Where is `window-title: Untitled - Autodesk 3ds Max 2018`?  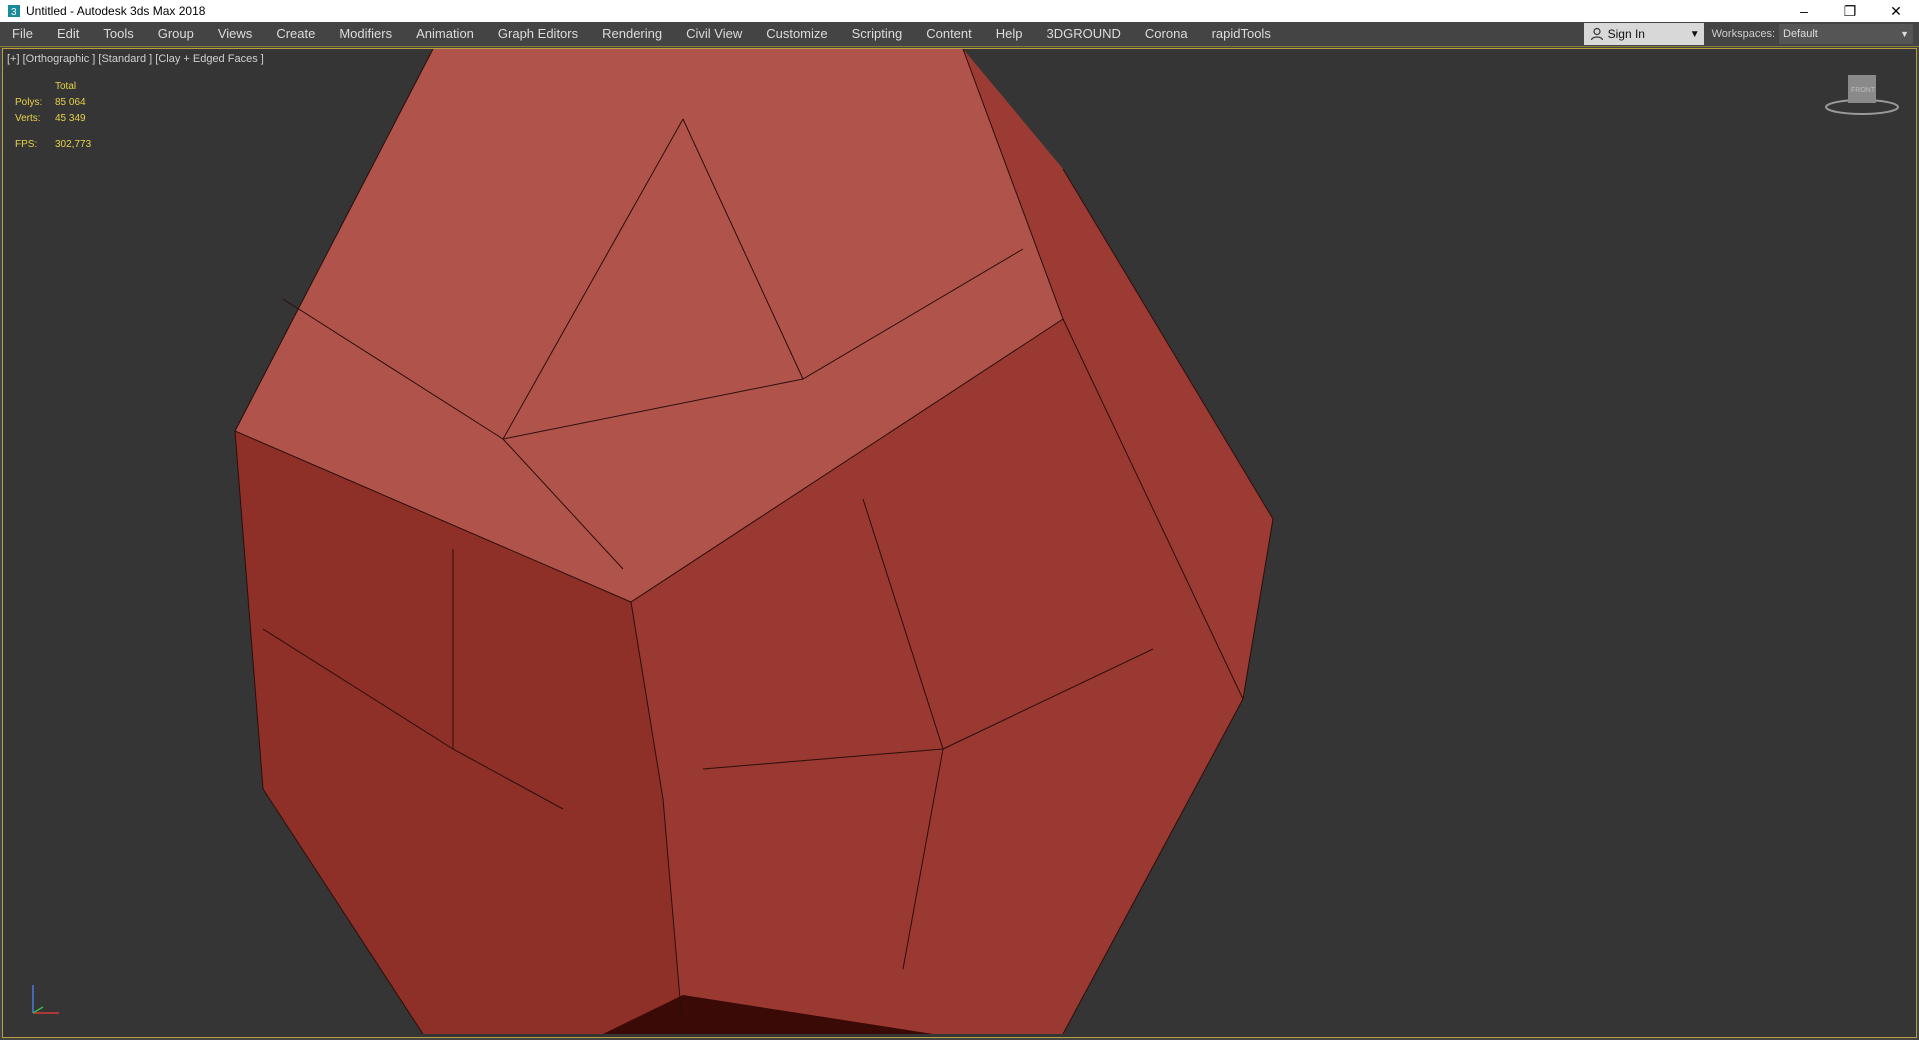 window-title: Untitled - Autodesk 3ds Max 2018 is located at coordinates (116, 11).